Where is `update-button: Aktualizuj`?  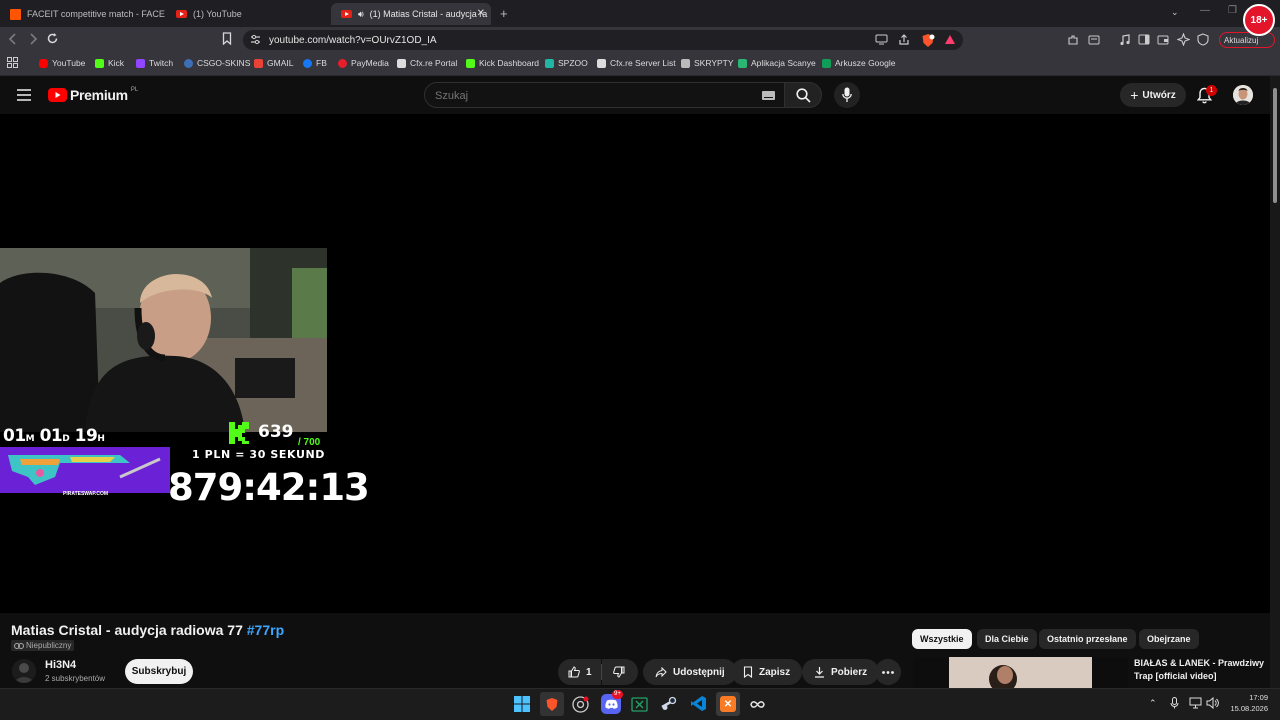
update-button: Aktualizuj is located at coordinates (1247, 40).